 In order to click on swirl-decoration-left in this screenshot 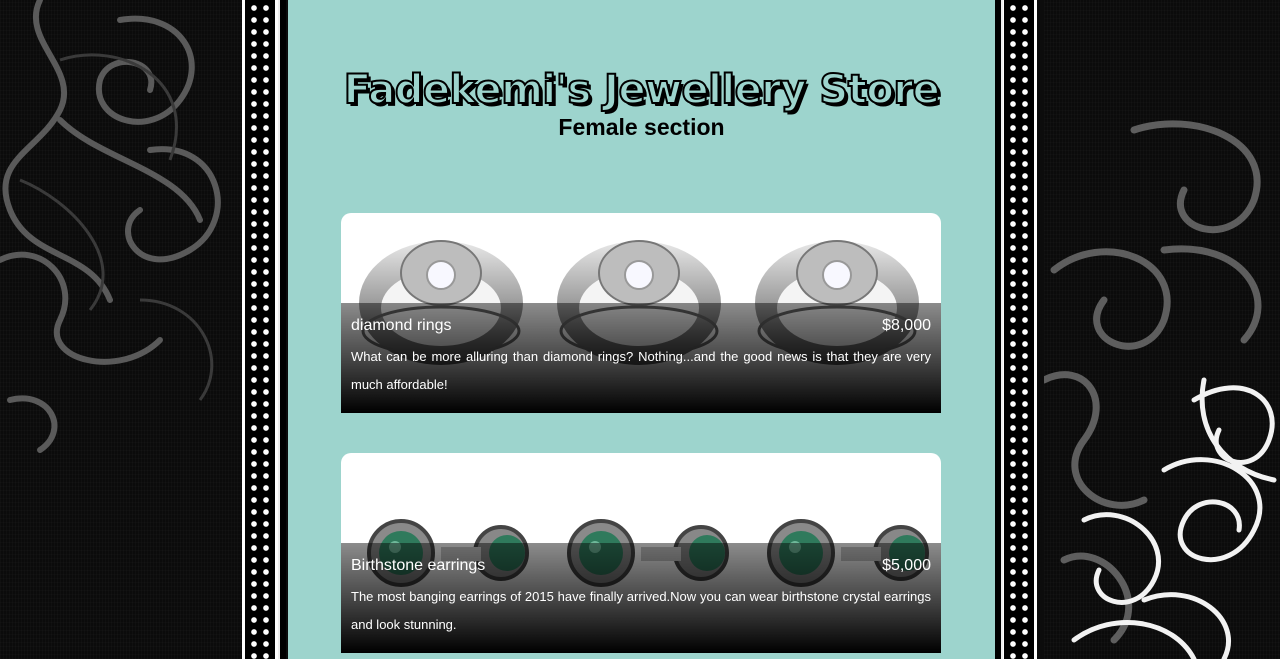, I will do `click(110, 226)`.